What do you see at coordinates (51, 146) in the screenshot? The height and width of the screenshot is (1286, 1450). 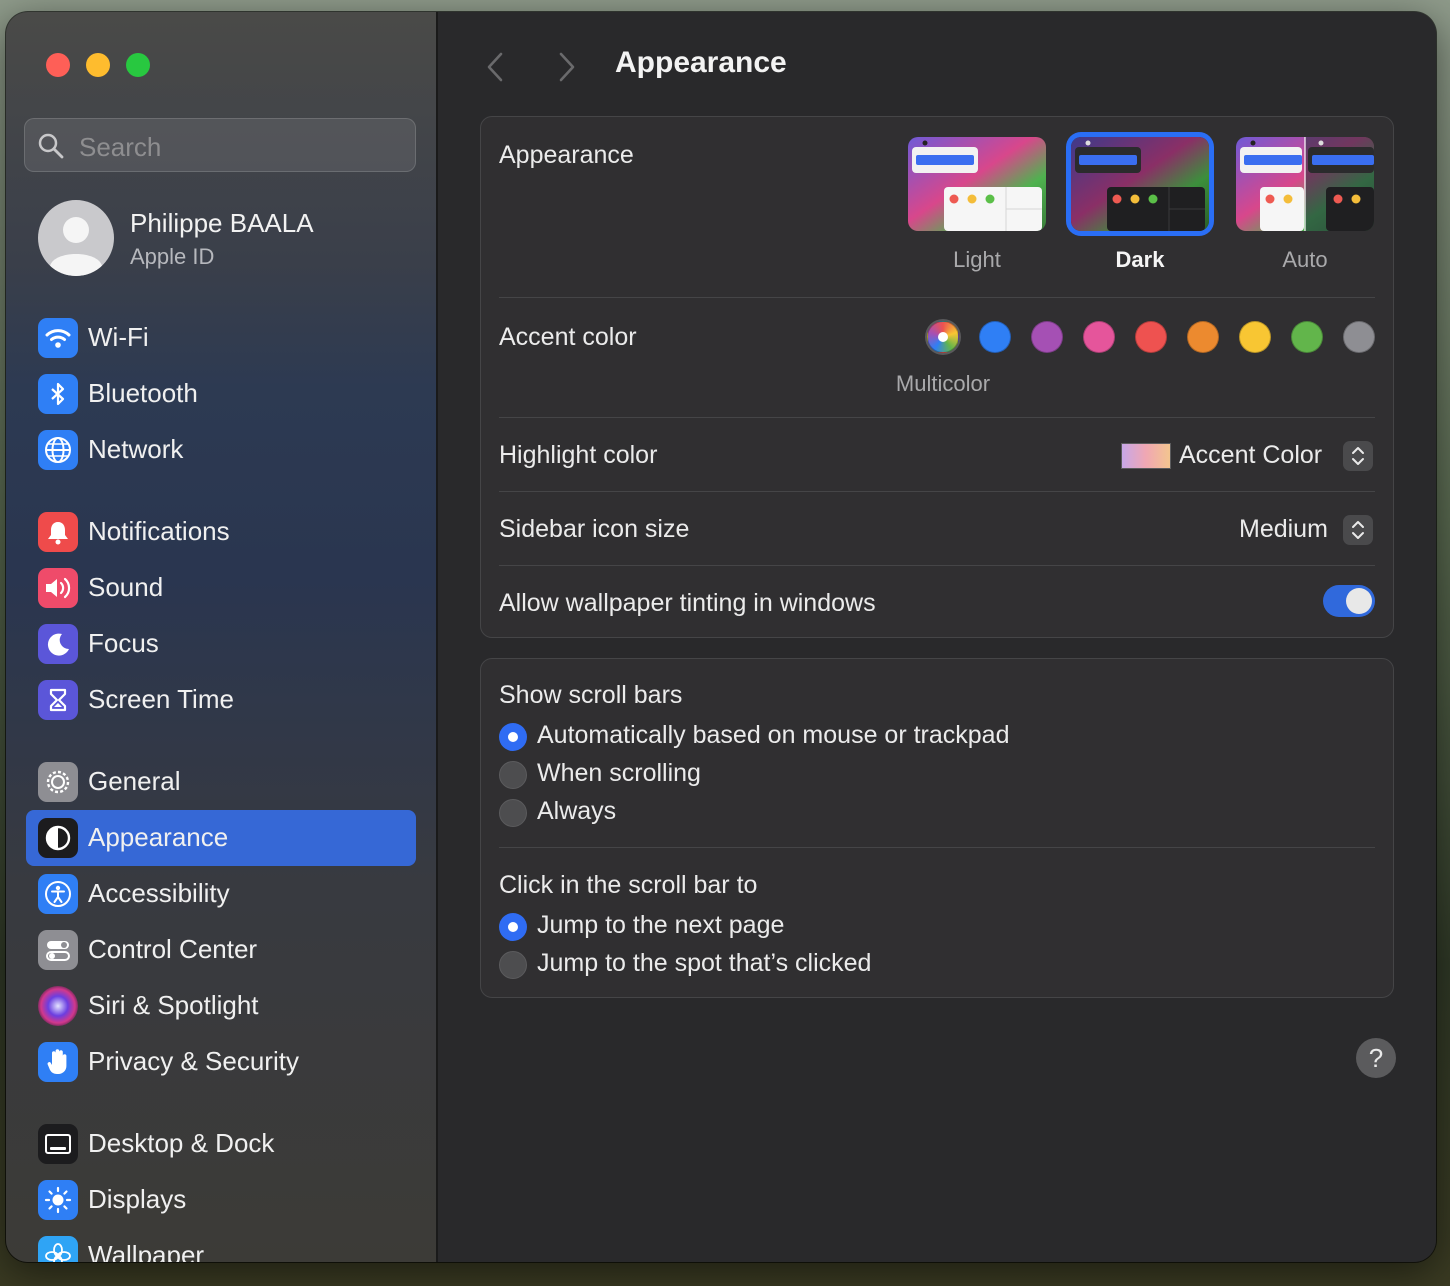 I see `search-icon` at bounding box center [51, 146].